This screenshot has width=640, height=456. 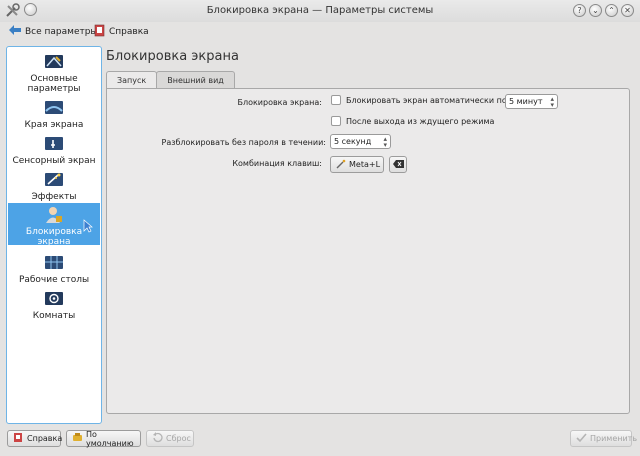 I want to click on sidebar-item-label: Рабочие столы, so click(x=54, y=280).